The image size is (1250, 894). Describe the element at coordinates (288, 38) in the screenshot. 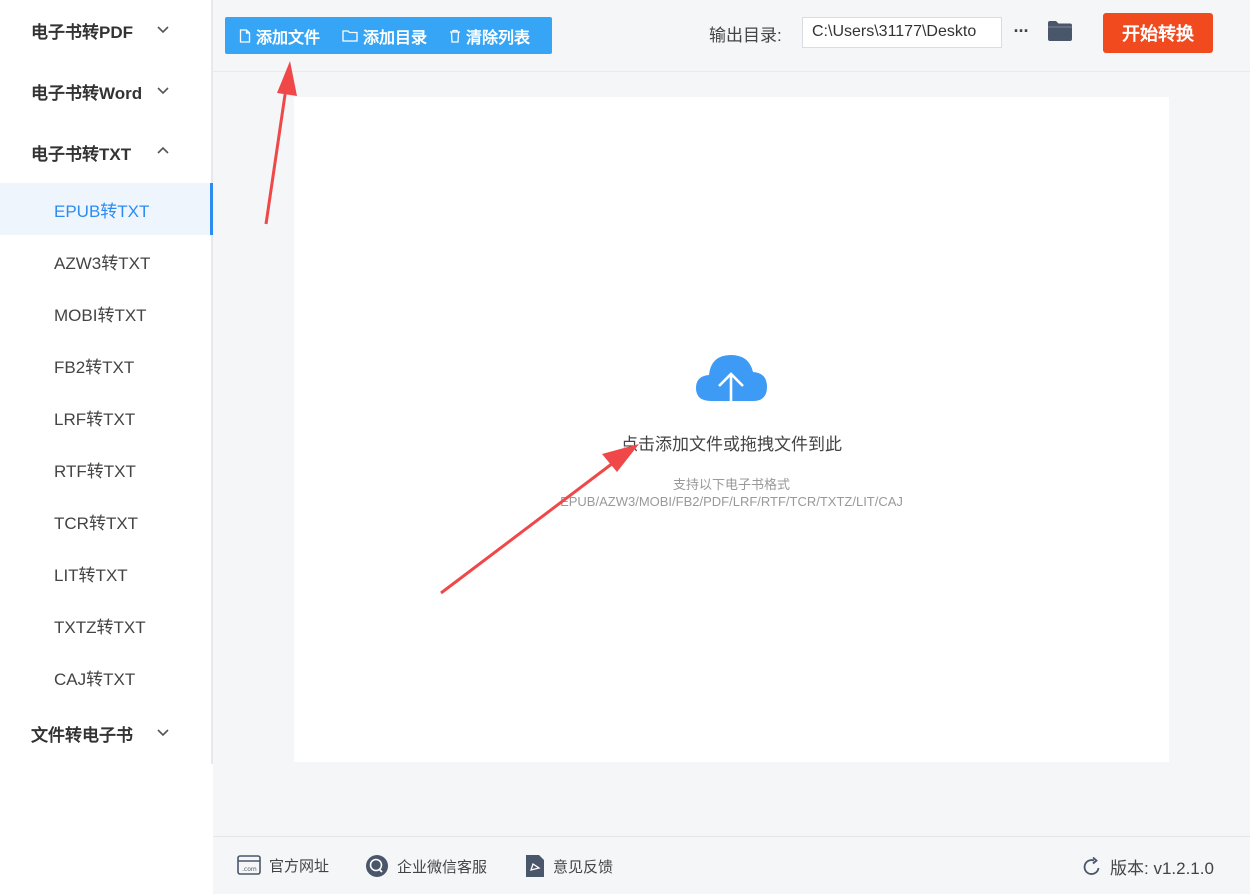

I see `add-file-label: 添加文件` at that location.